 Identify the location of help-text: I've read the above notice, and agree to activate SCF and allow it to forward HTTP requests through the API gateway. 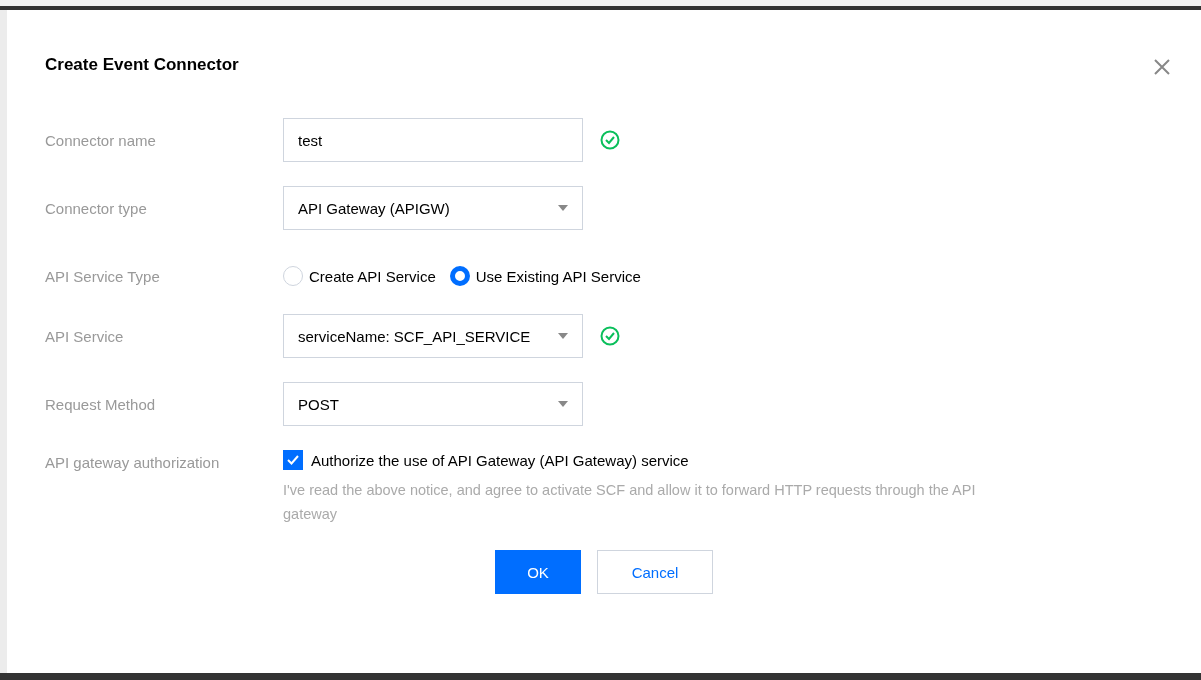
(630, 502).